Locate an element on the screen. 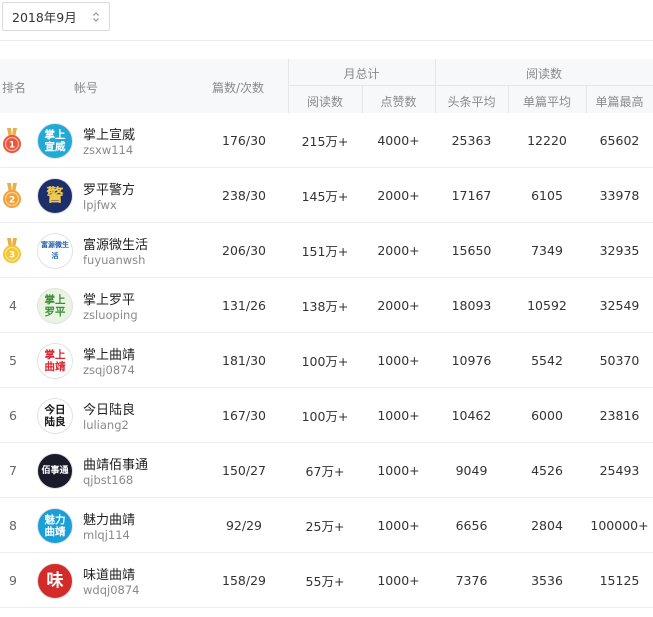  articles-times-cell: 238/30 is located at coordinates (244, 195).